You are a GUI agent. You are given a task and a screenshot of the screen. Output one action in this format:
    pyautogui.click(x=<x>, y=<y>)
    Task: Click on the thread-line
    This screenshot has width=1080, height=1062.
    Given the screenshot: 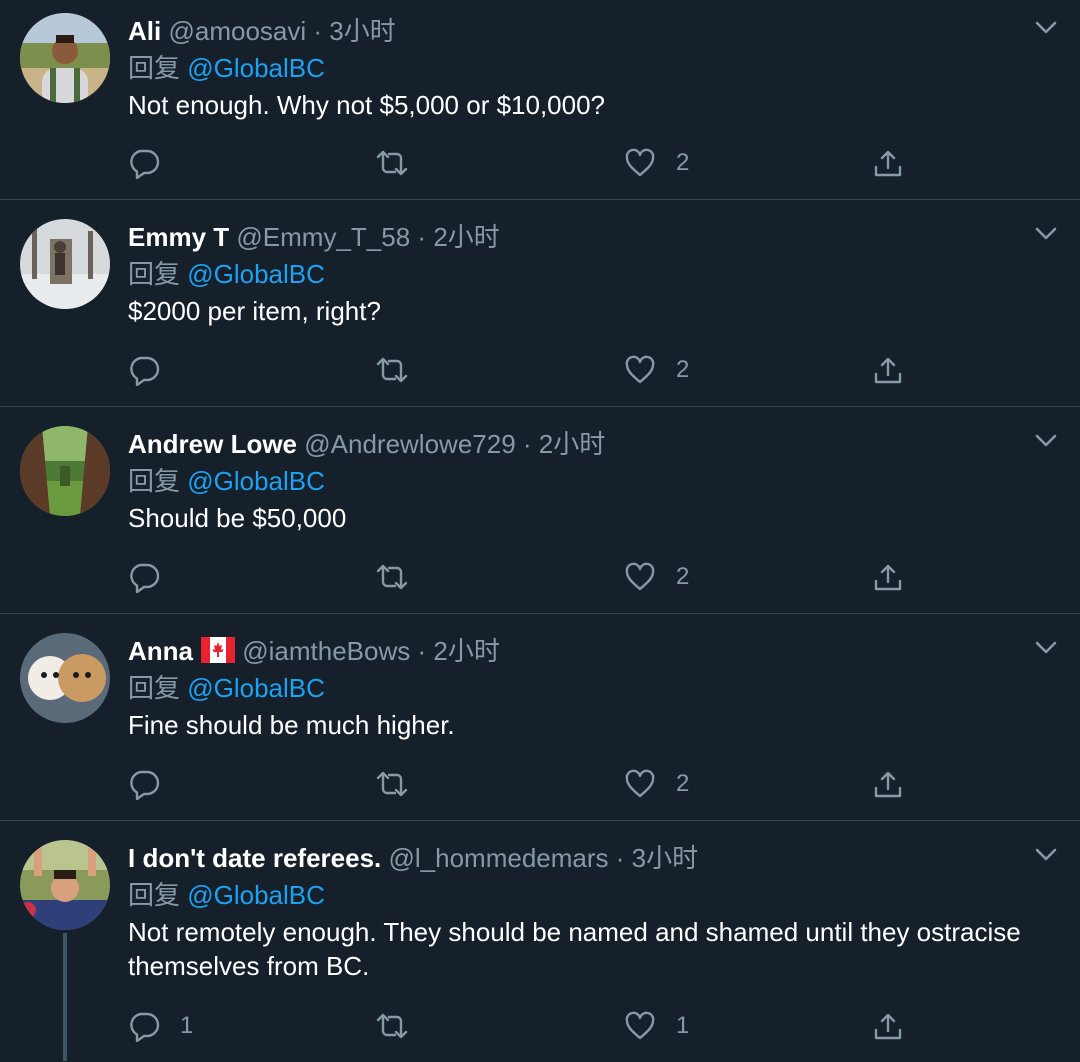 What is the action you would take?
    pyautogui.click(x=65, y=997)
    